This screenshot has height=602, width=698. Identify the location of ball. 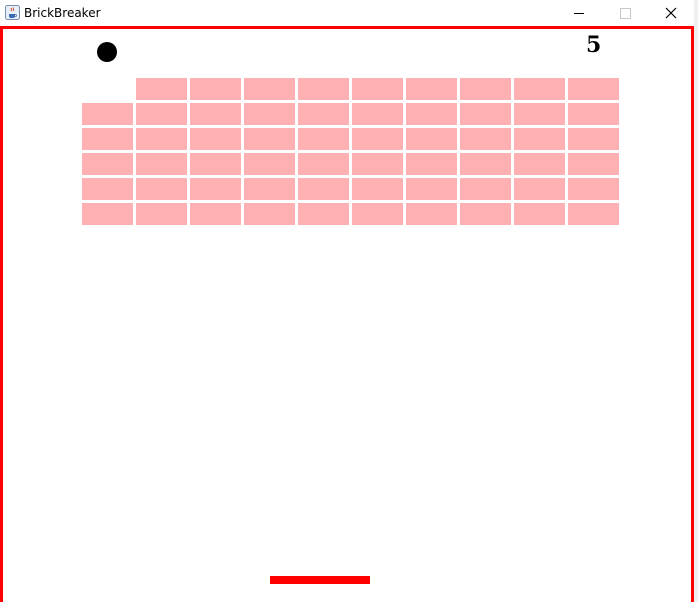
(107, 52).